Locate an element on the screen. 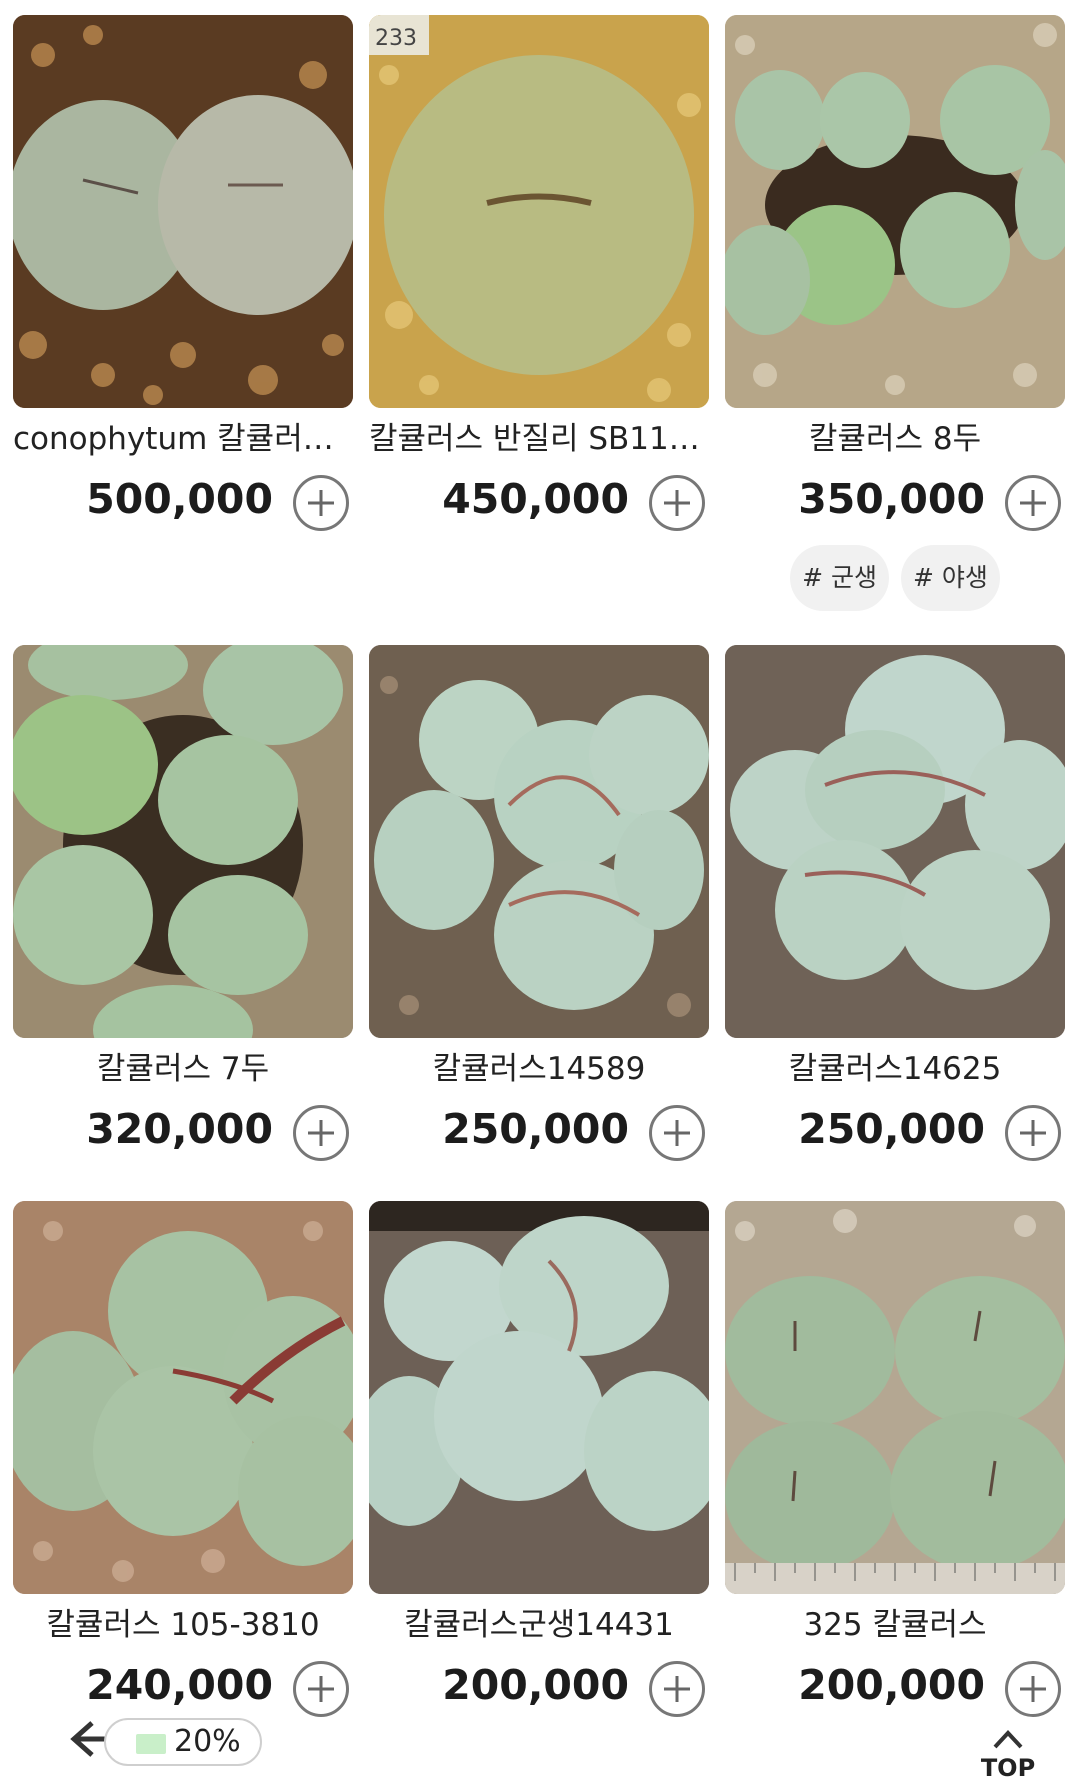  image-label-text: 233 is located at coordinates (396, 38).